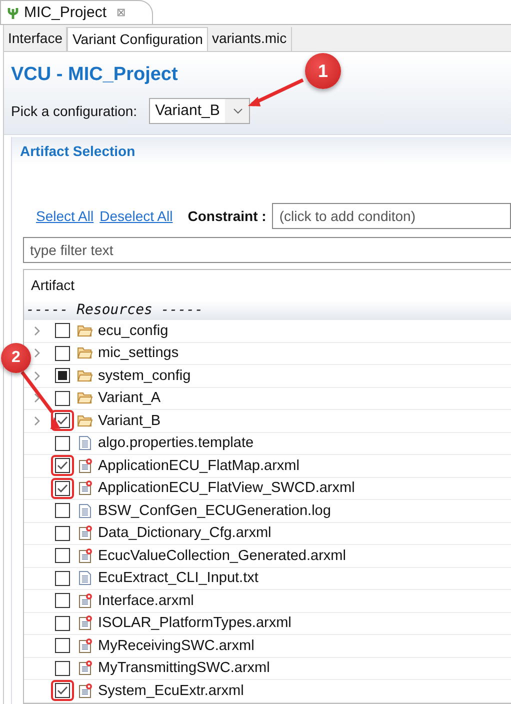 The width and height of the screenshot is (511, 704). I want to click on tree-item: MyTransmittingSWC.arxml, so click(184, 668).